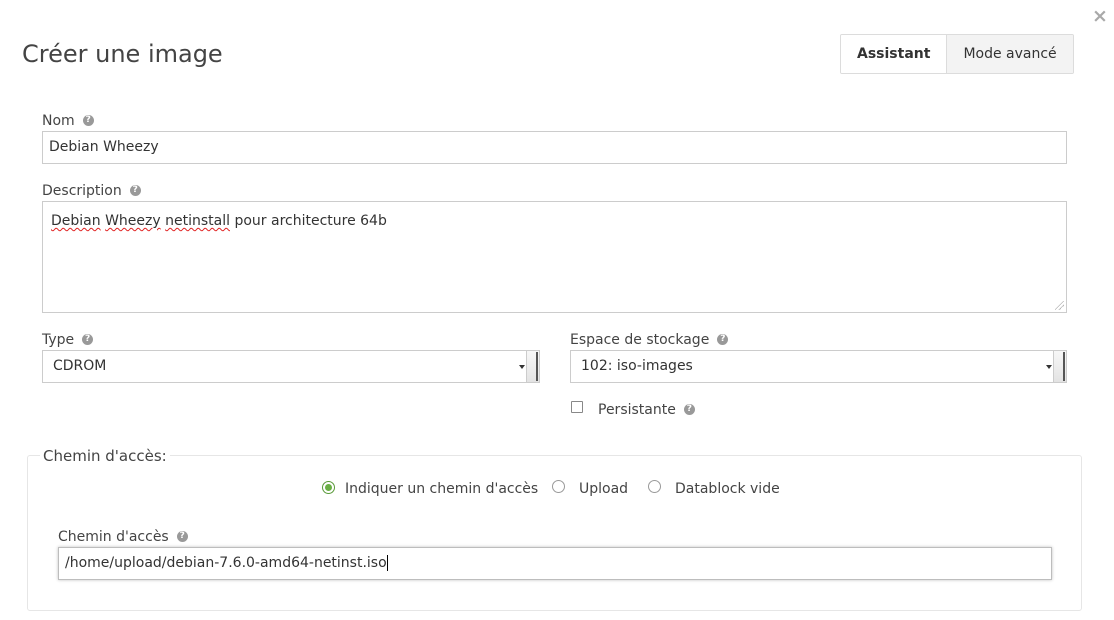 The width and height of the screenshot is (1114, 620). Describe the element at coordinates (387, 563) in the screenshot. I see `text-caret` at that location.